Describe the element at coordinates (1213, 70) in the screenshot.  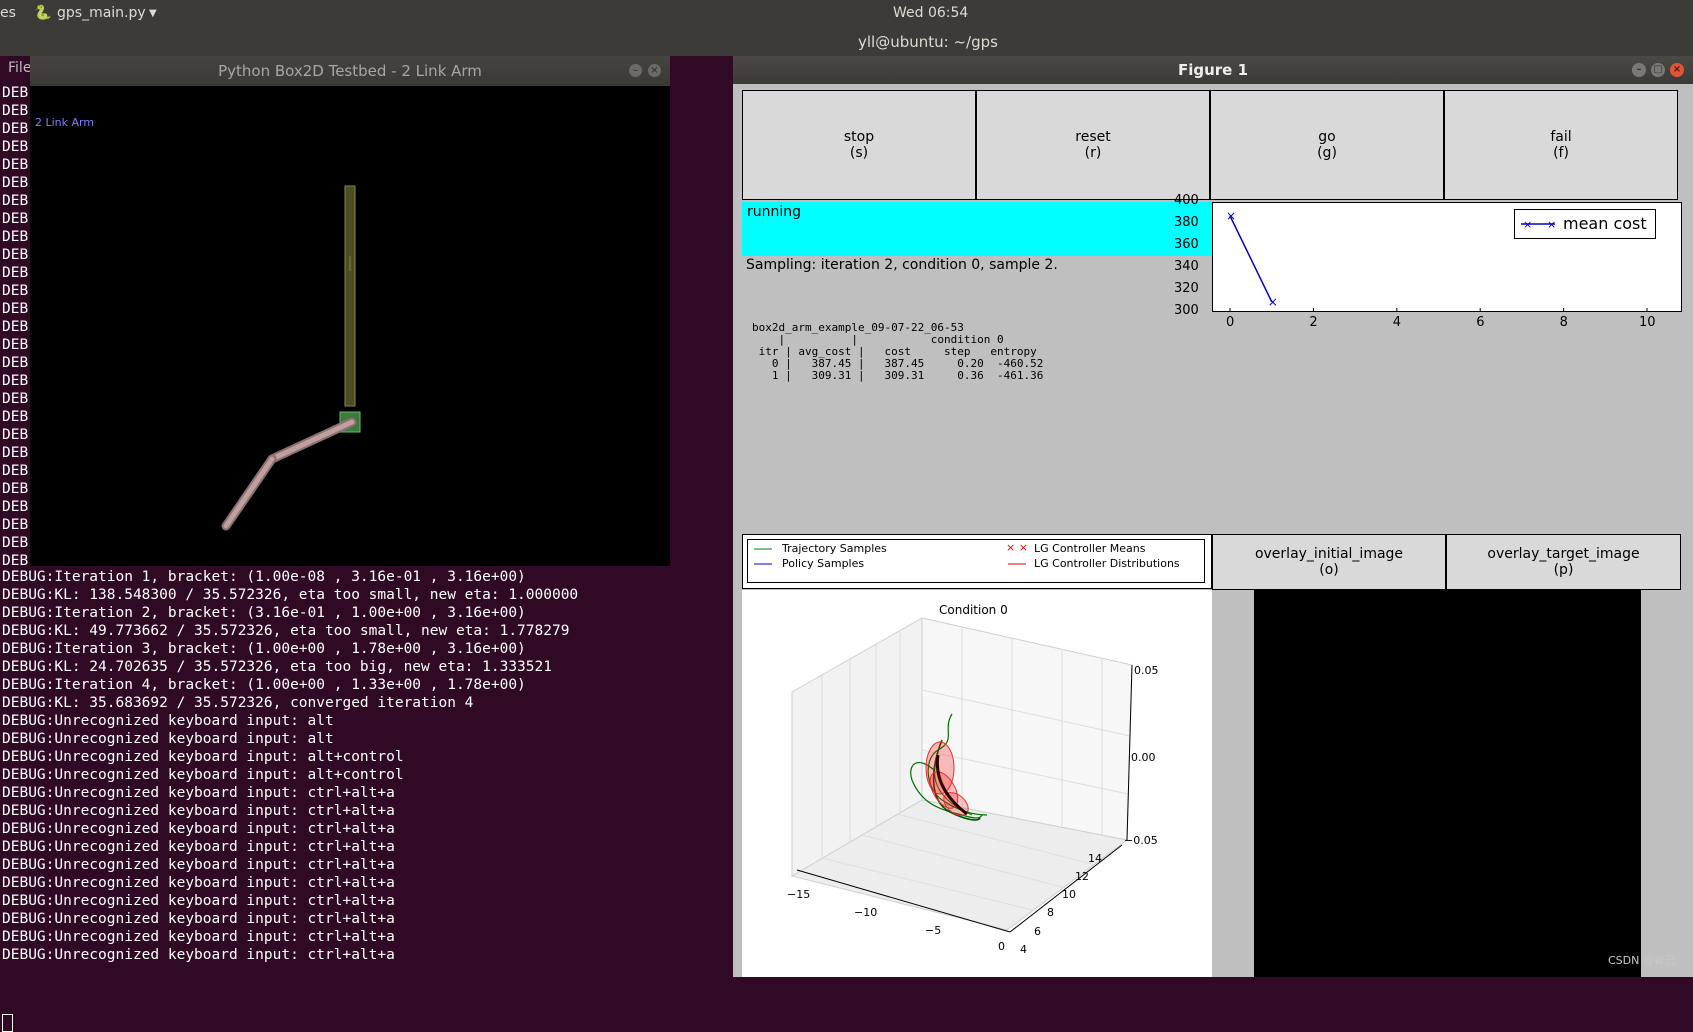
I see `figure-titlebar: Figure 1 – □ ×` at that location.